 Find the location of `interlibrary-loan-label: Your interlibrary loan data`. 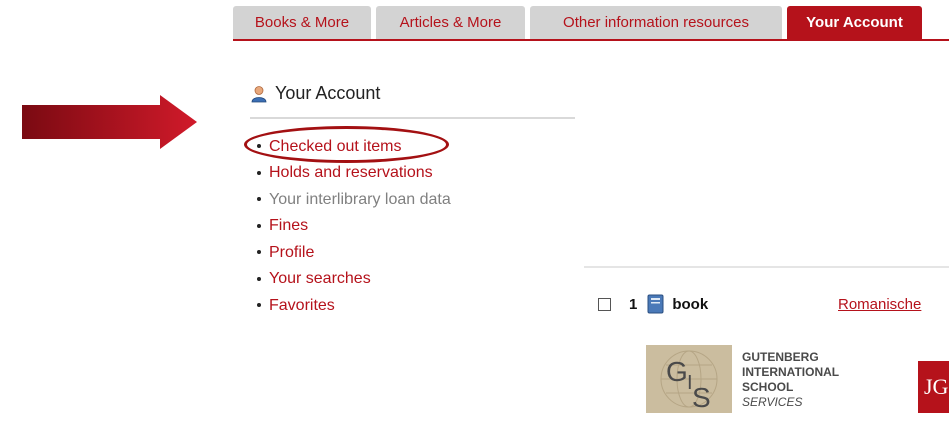

interlibrary-loan-label: Your interlibrary loan data is located at coordinates (360, 199).